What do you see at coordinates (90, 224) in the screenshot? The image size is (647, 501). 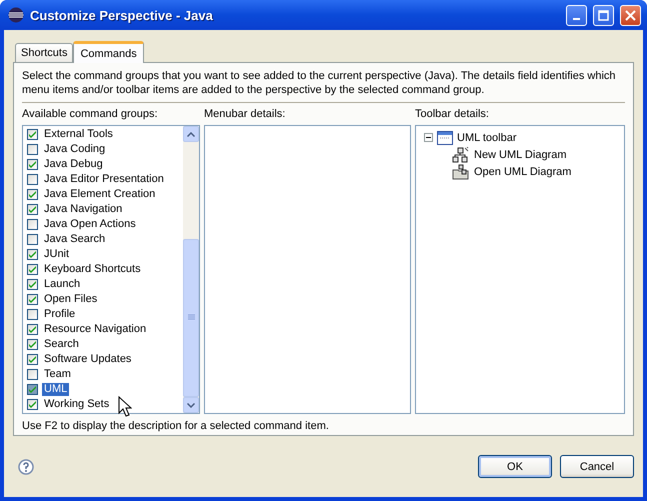 I see `list-item: Java Open Actions` at bounding box center [90, 224].